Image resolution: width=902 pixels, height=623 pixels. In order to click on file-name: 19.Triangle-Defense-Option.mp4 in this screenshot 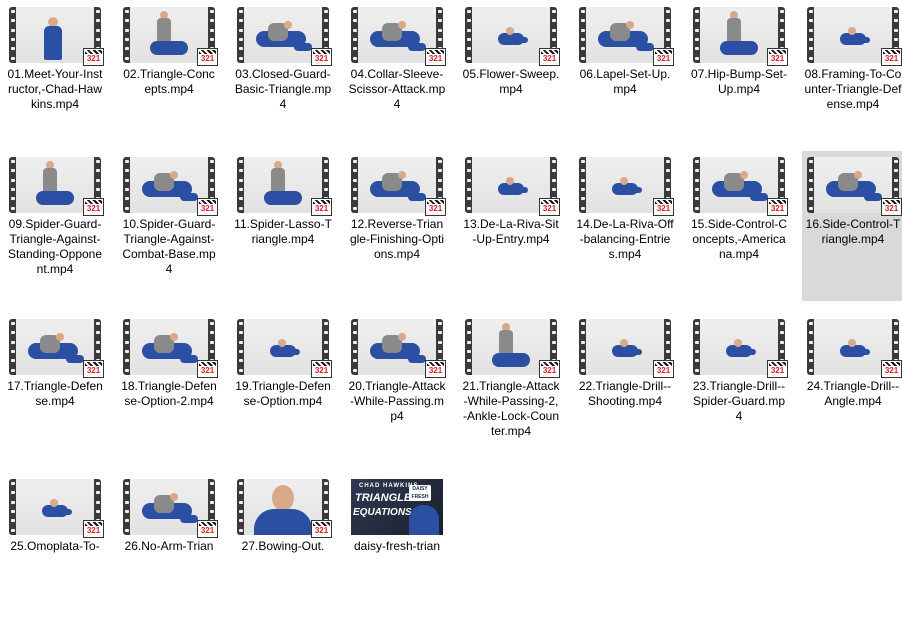, I will do `click(283, 393)`.